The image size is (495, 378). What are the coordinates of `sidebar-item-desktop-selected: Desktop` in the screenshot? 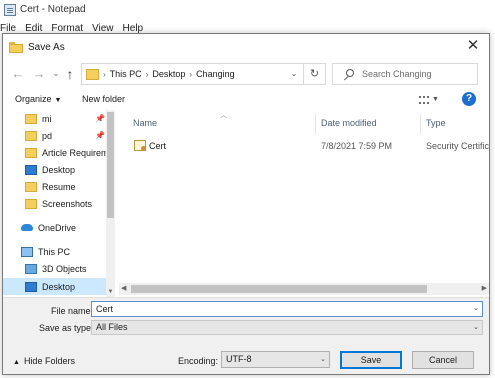 It's located at (55, 286).